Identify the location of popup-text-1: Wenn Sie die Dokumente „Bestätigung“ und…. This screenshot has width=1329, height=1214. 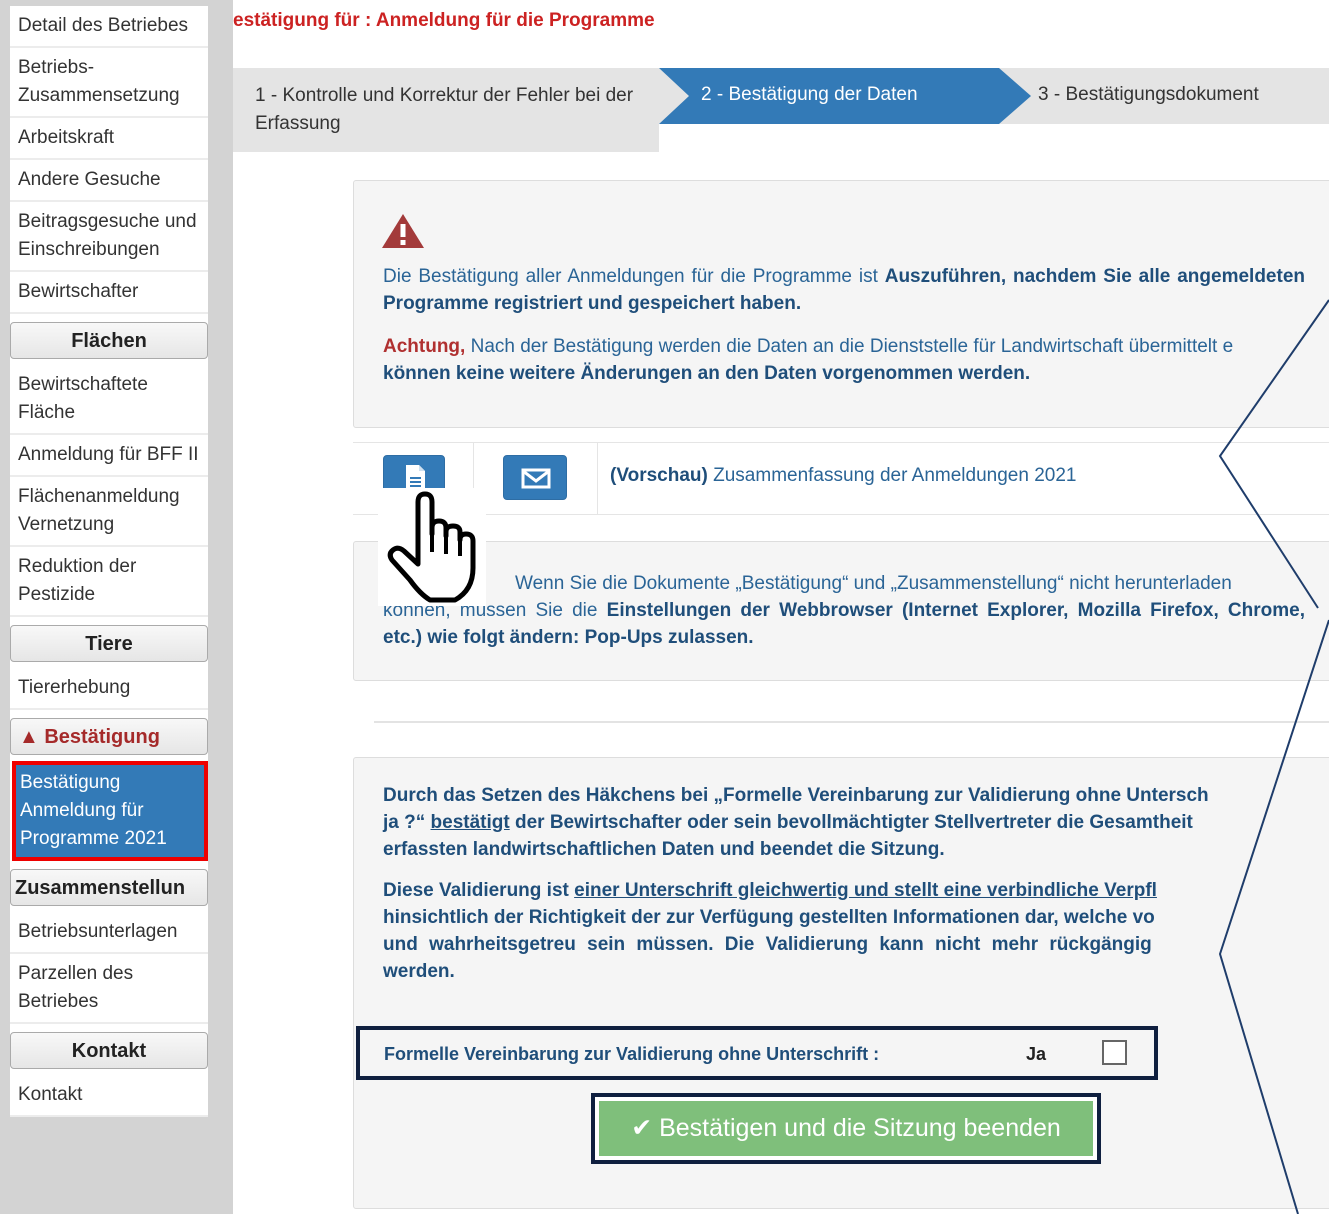
(873, 583).